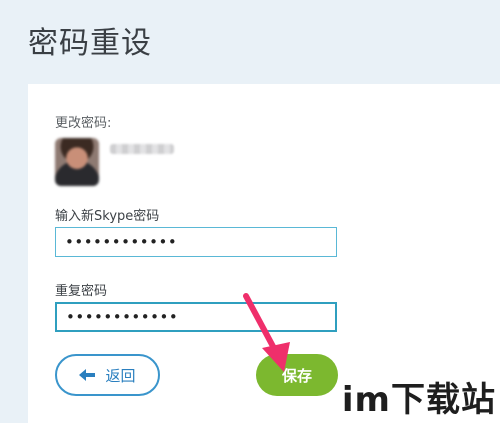 The image size is (500, 423). Describe the element at coordinates (83, 123) in the screenshot. I see `section-label: 更改密码:` at that location.